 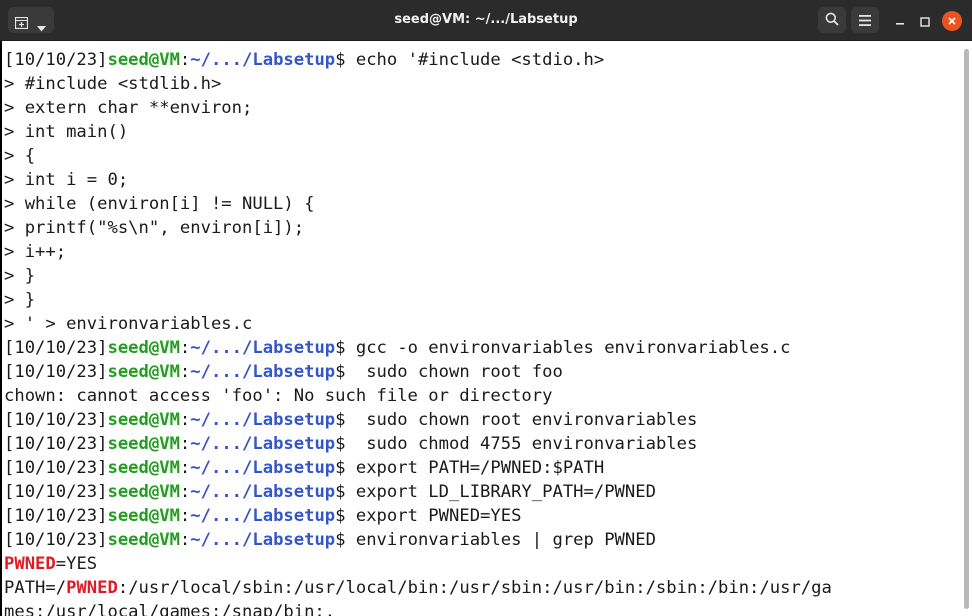 What do you see at coordinates (76, 564) in the screenshot?
I see `output-text: =YES` at bounding box center [76, 564].